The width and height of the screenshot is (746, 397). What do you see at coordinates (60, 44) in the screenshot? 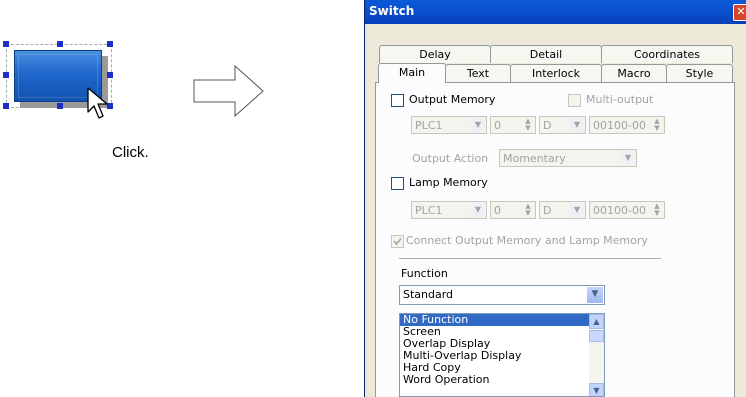
I see `resize-handle-n` at bounding box center [60, 44].